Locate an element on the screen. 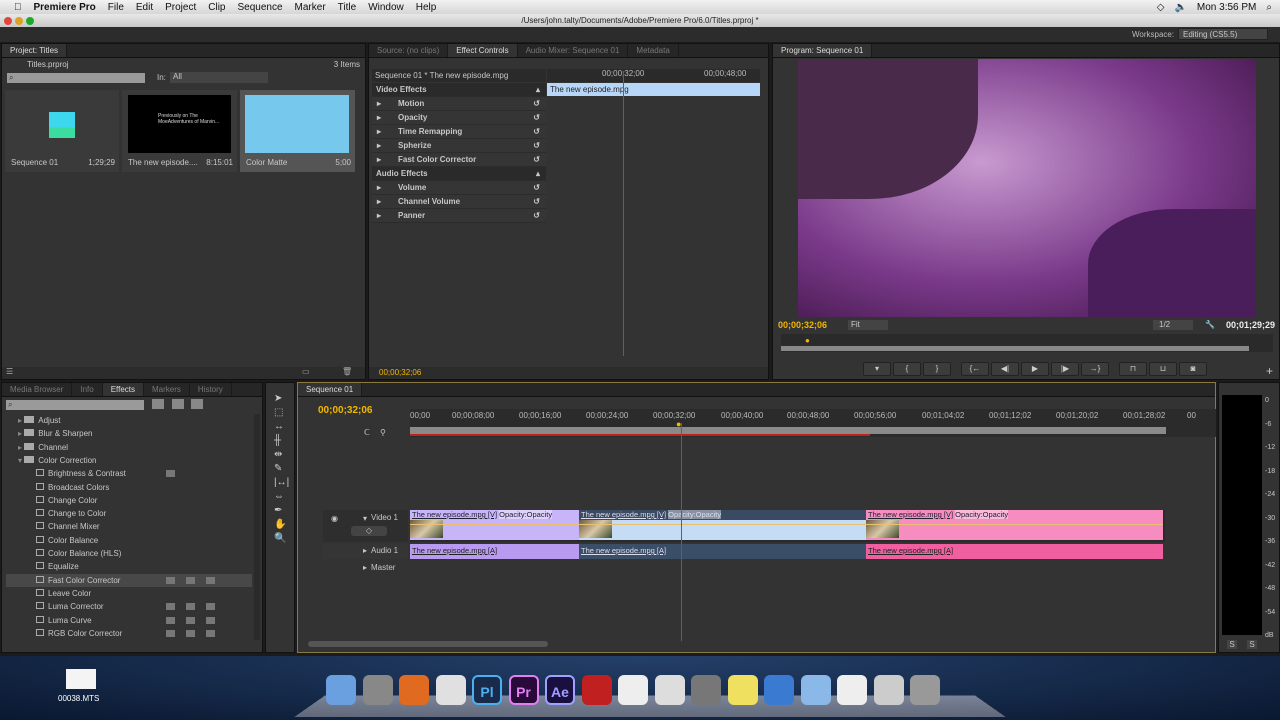 The image size is (1280, 720). accelerated-effects-filter-icon is located at coordinates (158, 404).